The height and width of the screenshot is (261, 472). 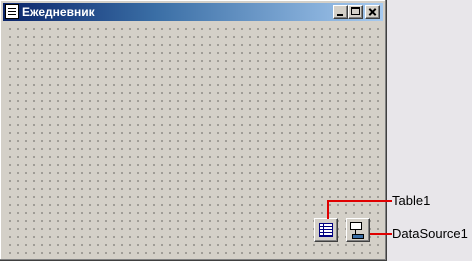 What do you see at coordinates (359, 201) in the screenshot?
I see `table-callout-line-horizontal` at bounding box center [359, 201].